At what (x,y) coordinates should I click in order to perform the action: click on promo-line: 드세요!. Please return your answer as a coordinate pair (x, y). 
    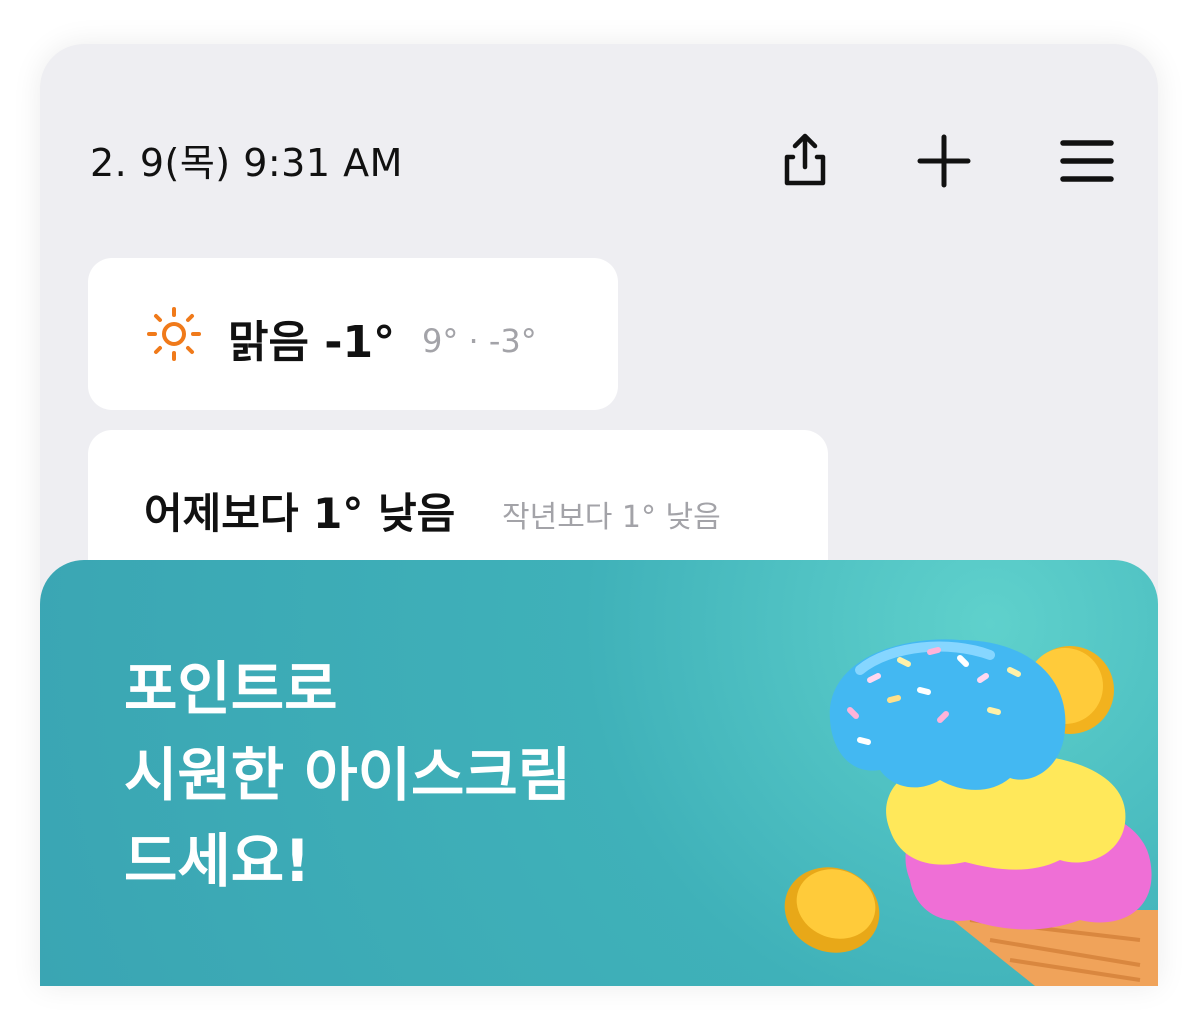
    Looking at the image, I should click on (217, 861).